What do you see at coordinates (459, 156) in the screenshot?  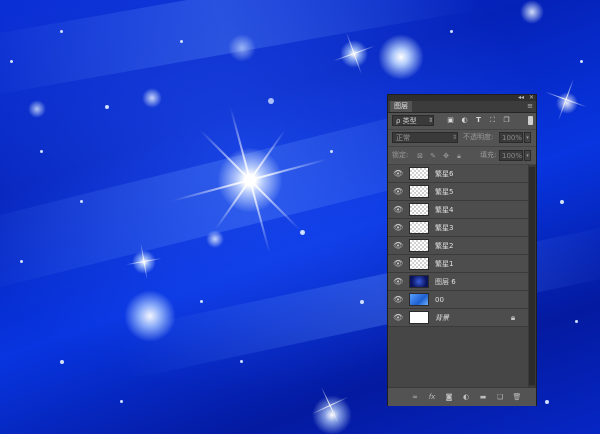 I see `lock-all-icon: 🔒︎` at bounding box center [459, 156].